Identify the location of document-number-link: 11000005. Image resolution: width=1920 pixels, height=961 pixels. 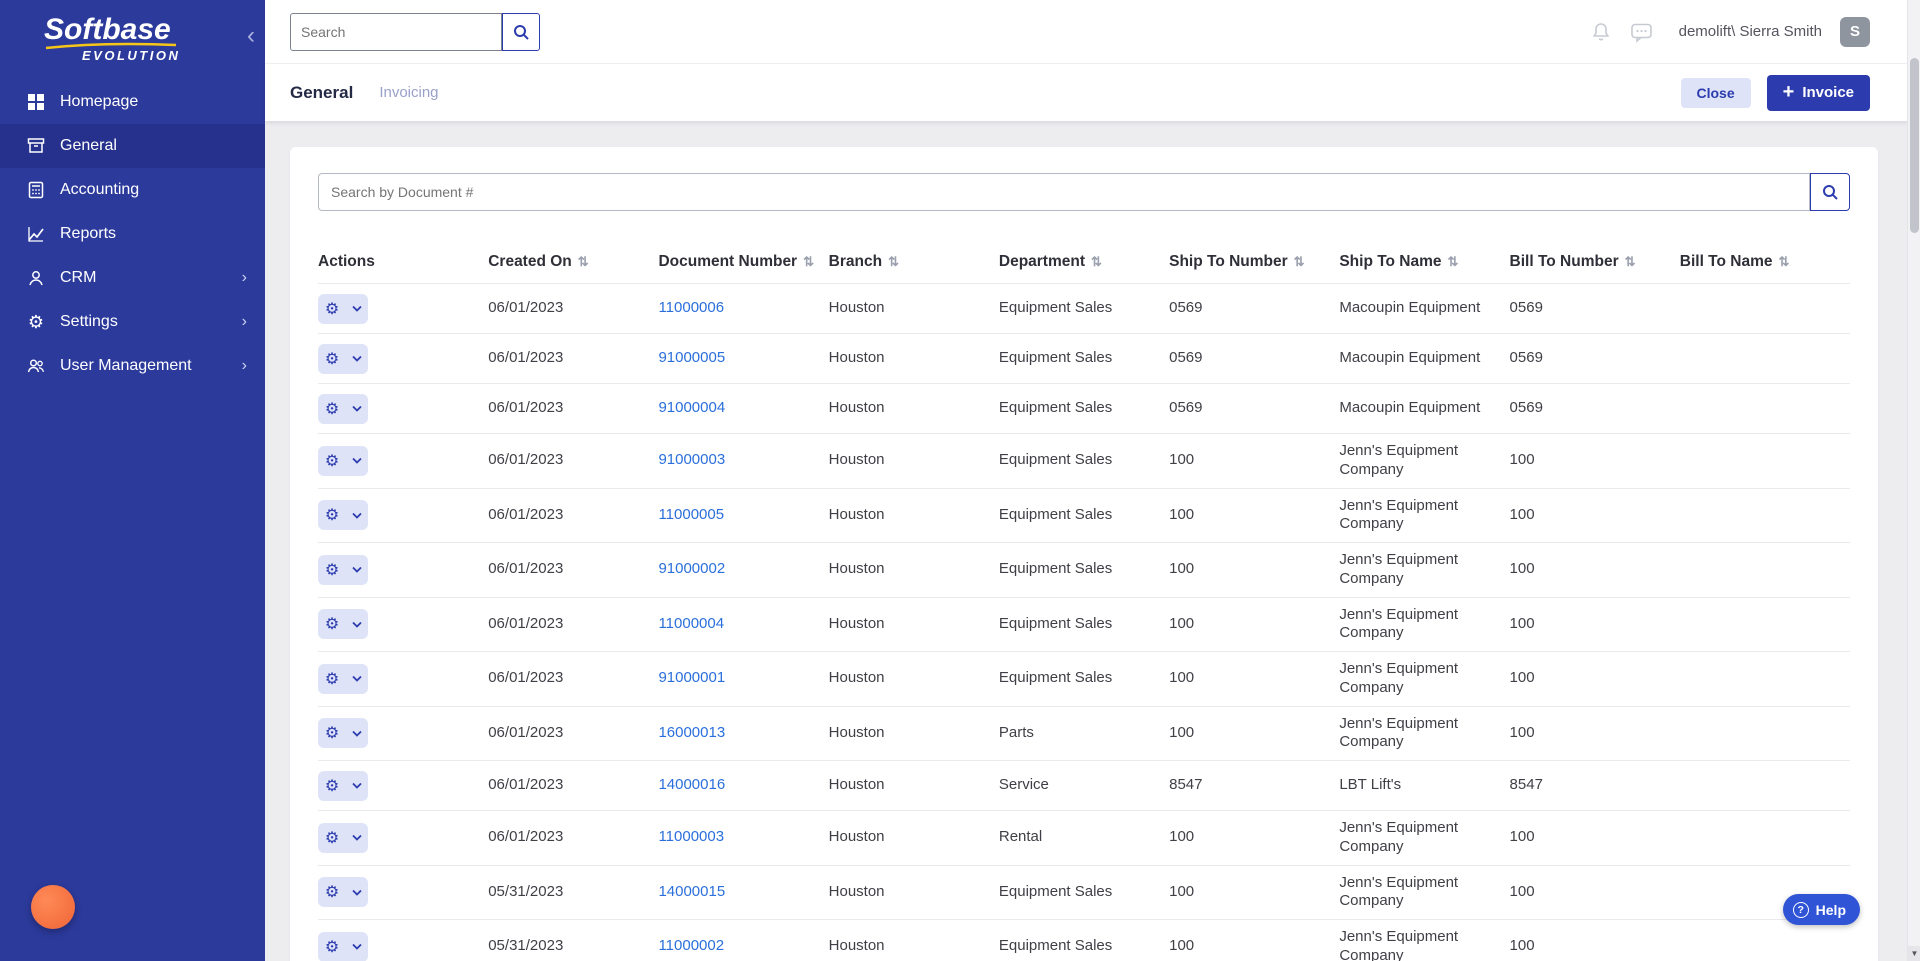
(691, 515).